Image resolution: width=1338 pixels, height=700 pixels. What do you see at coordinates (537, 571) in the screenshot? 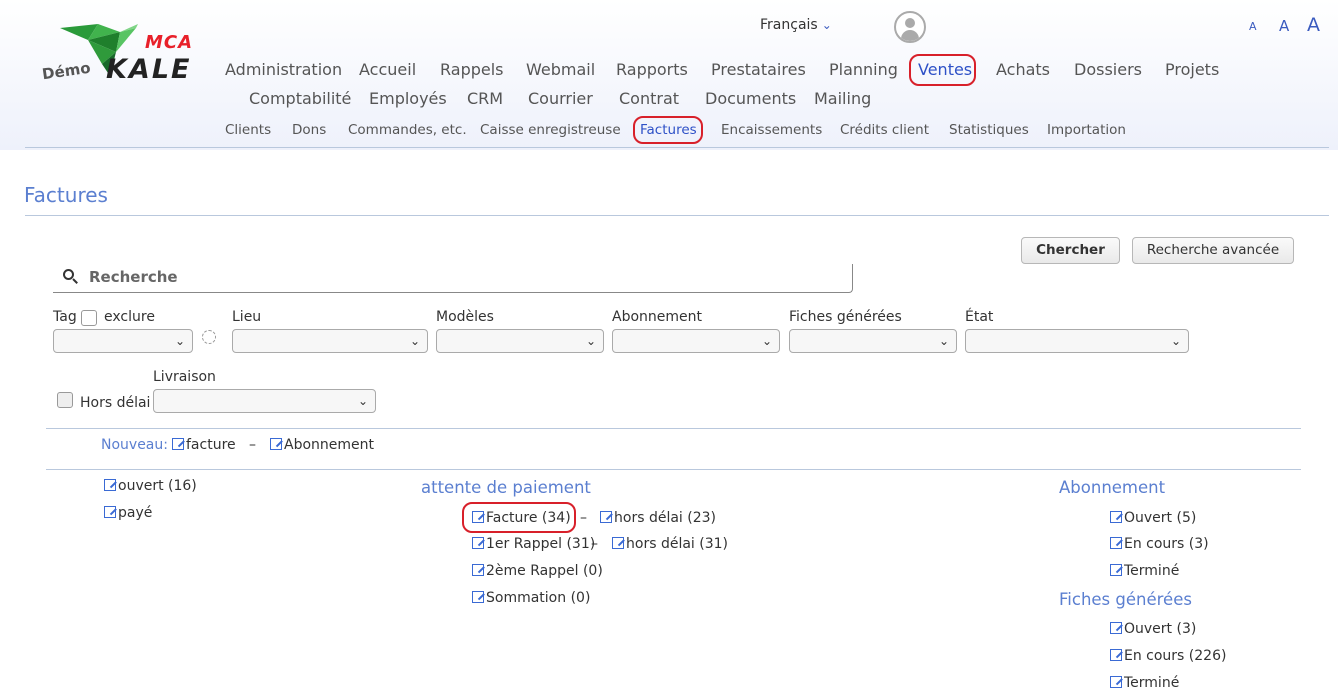
I see `rappel2-link: 2ème Rappel (0)` at bounding box center [537, 571].